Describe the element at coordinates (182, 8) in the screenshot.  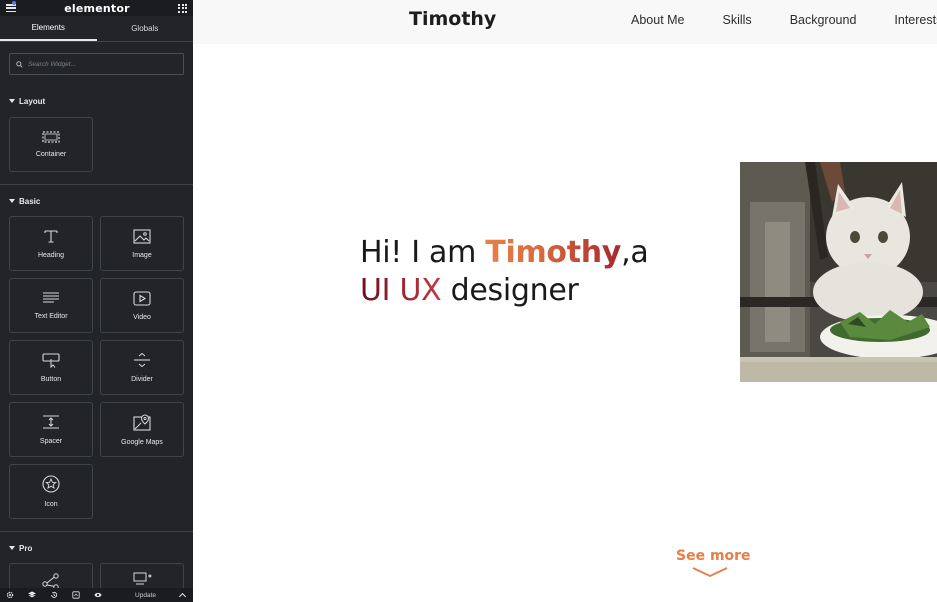
I see `widgets-grid-icon` at that location.